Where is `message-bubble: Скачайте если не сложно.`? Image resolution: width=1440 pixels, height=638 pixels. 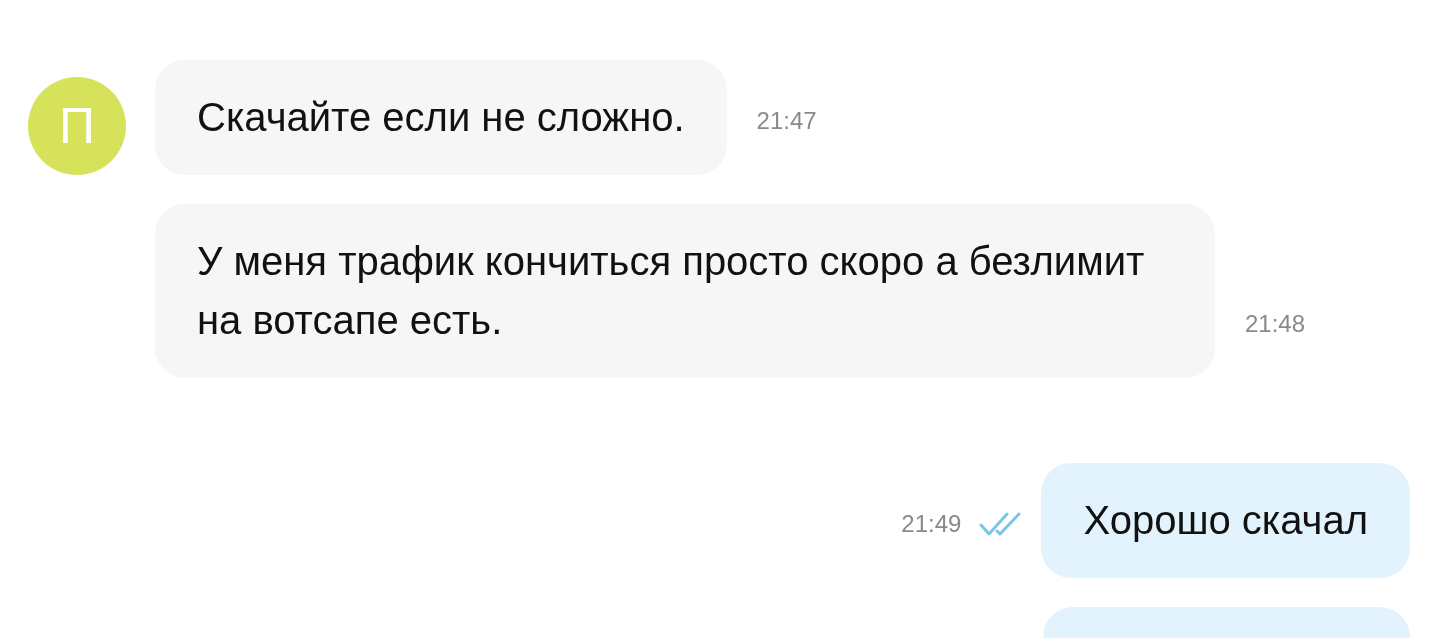
message-bubble: Скачайте если не сложно. is located at coordinates (441, 117).